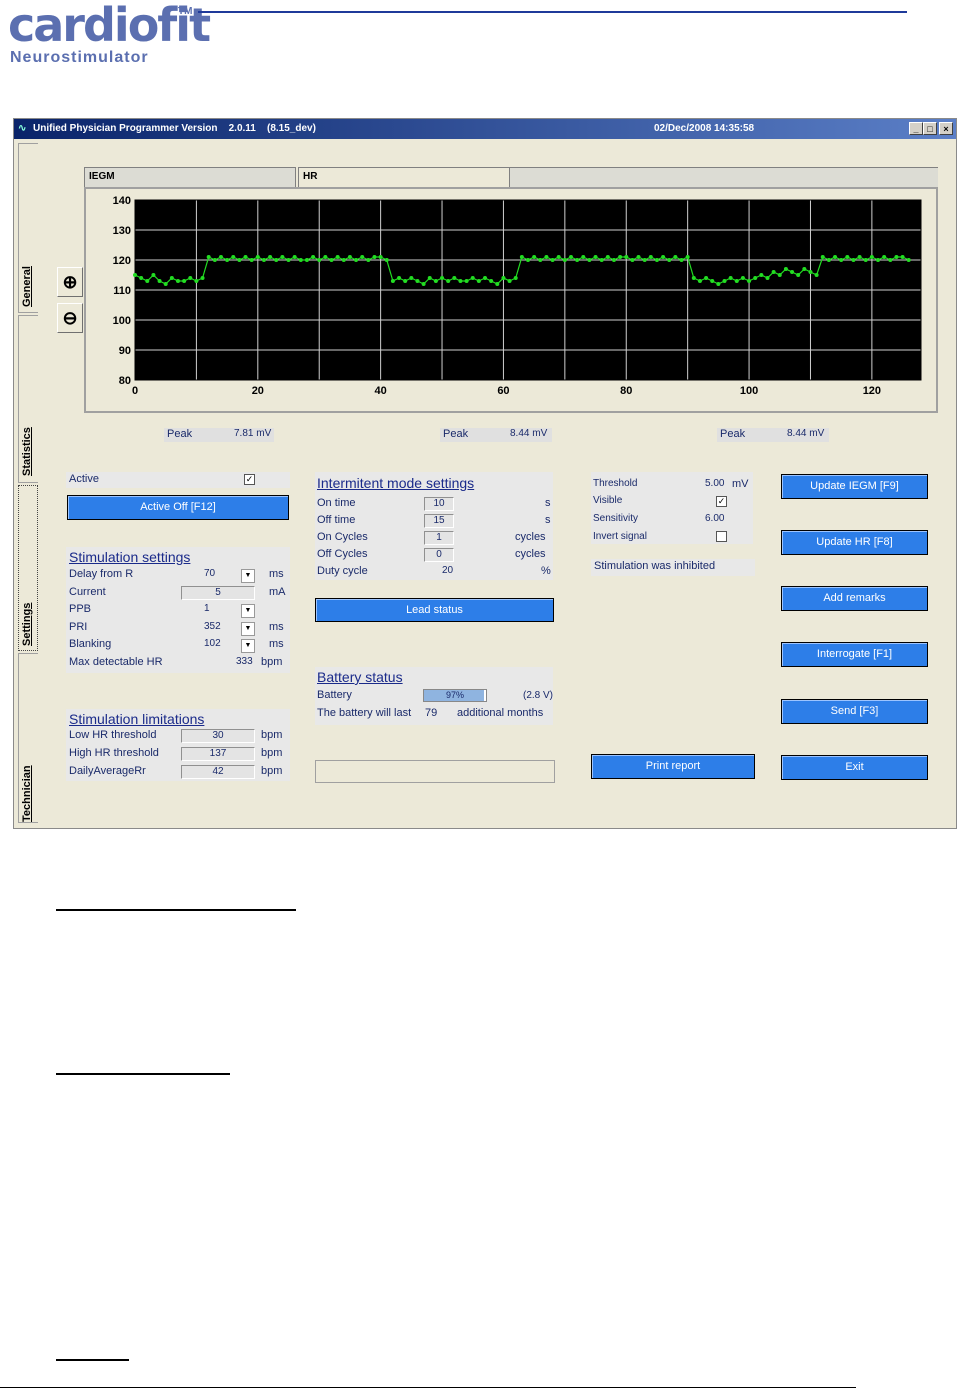  What do you see at coordinates (439, 521) in the screenshot?
I see `intermittent-value-field: 15` at bounding box center [439, 521].